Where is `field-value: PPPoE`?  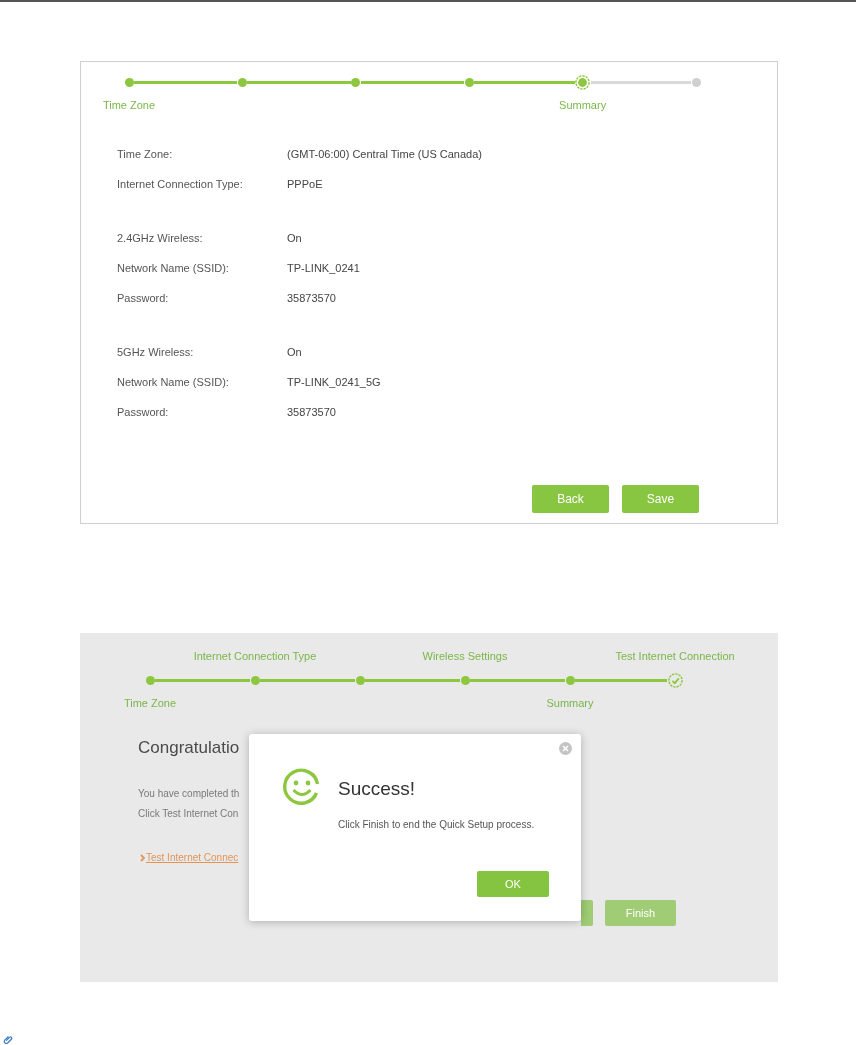 field-value: PPPoE is located at coordinates (305, 184).